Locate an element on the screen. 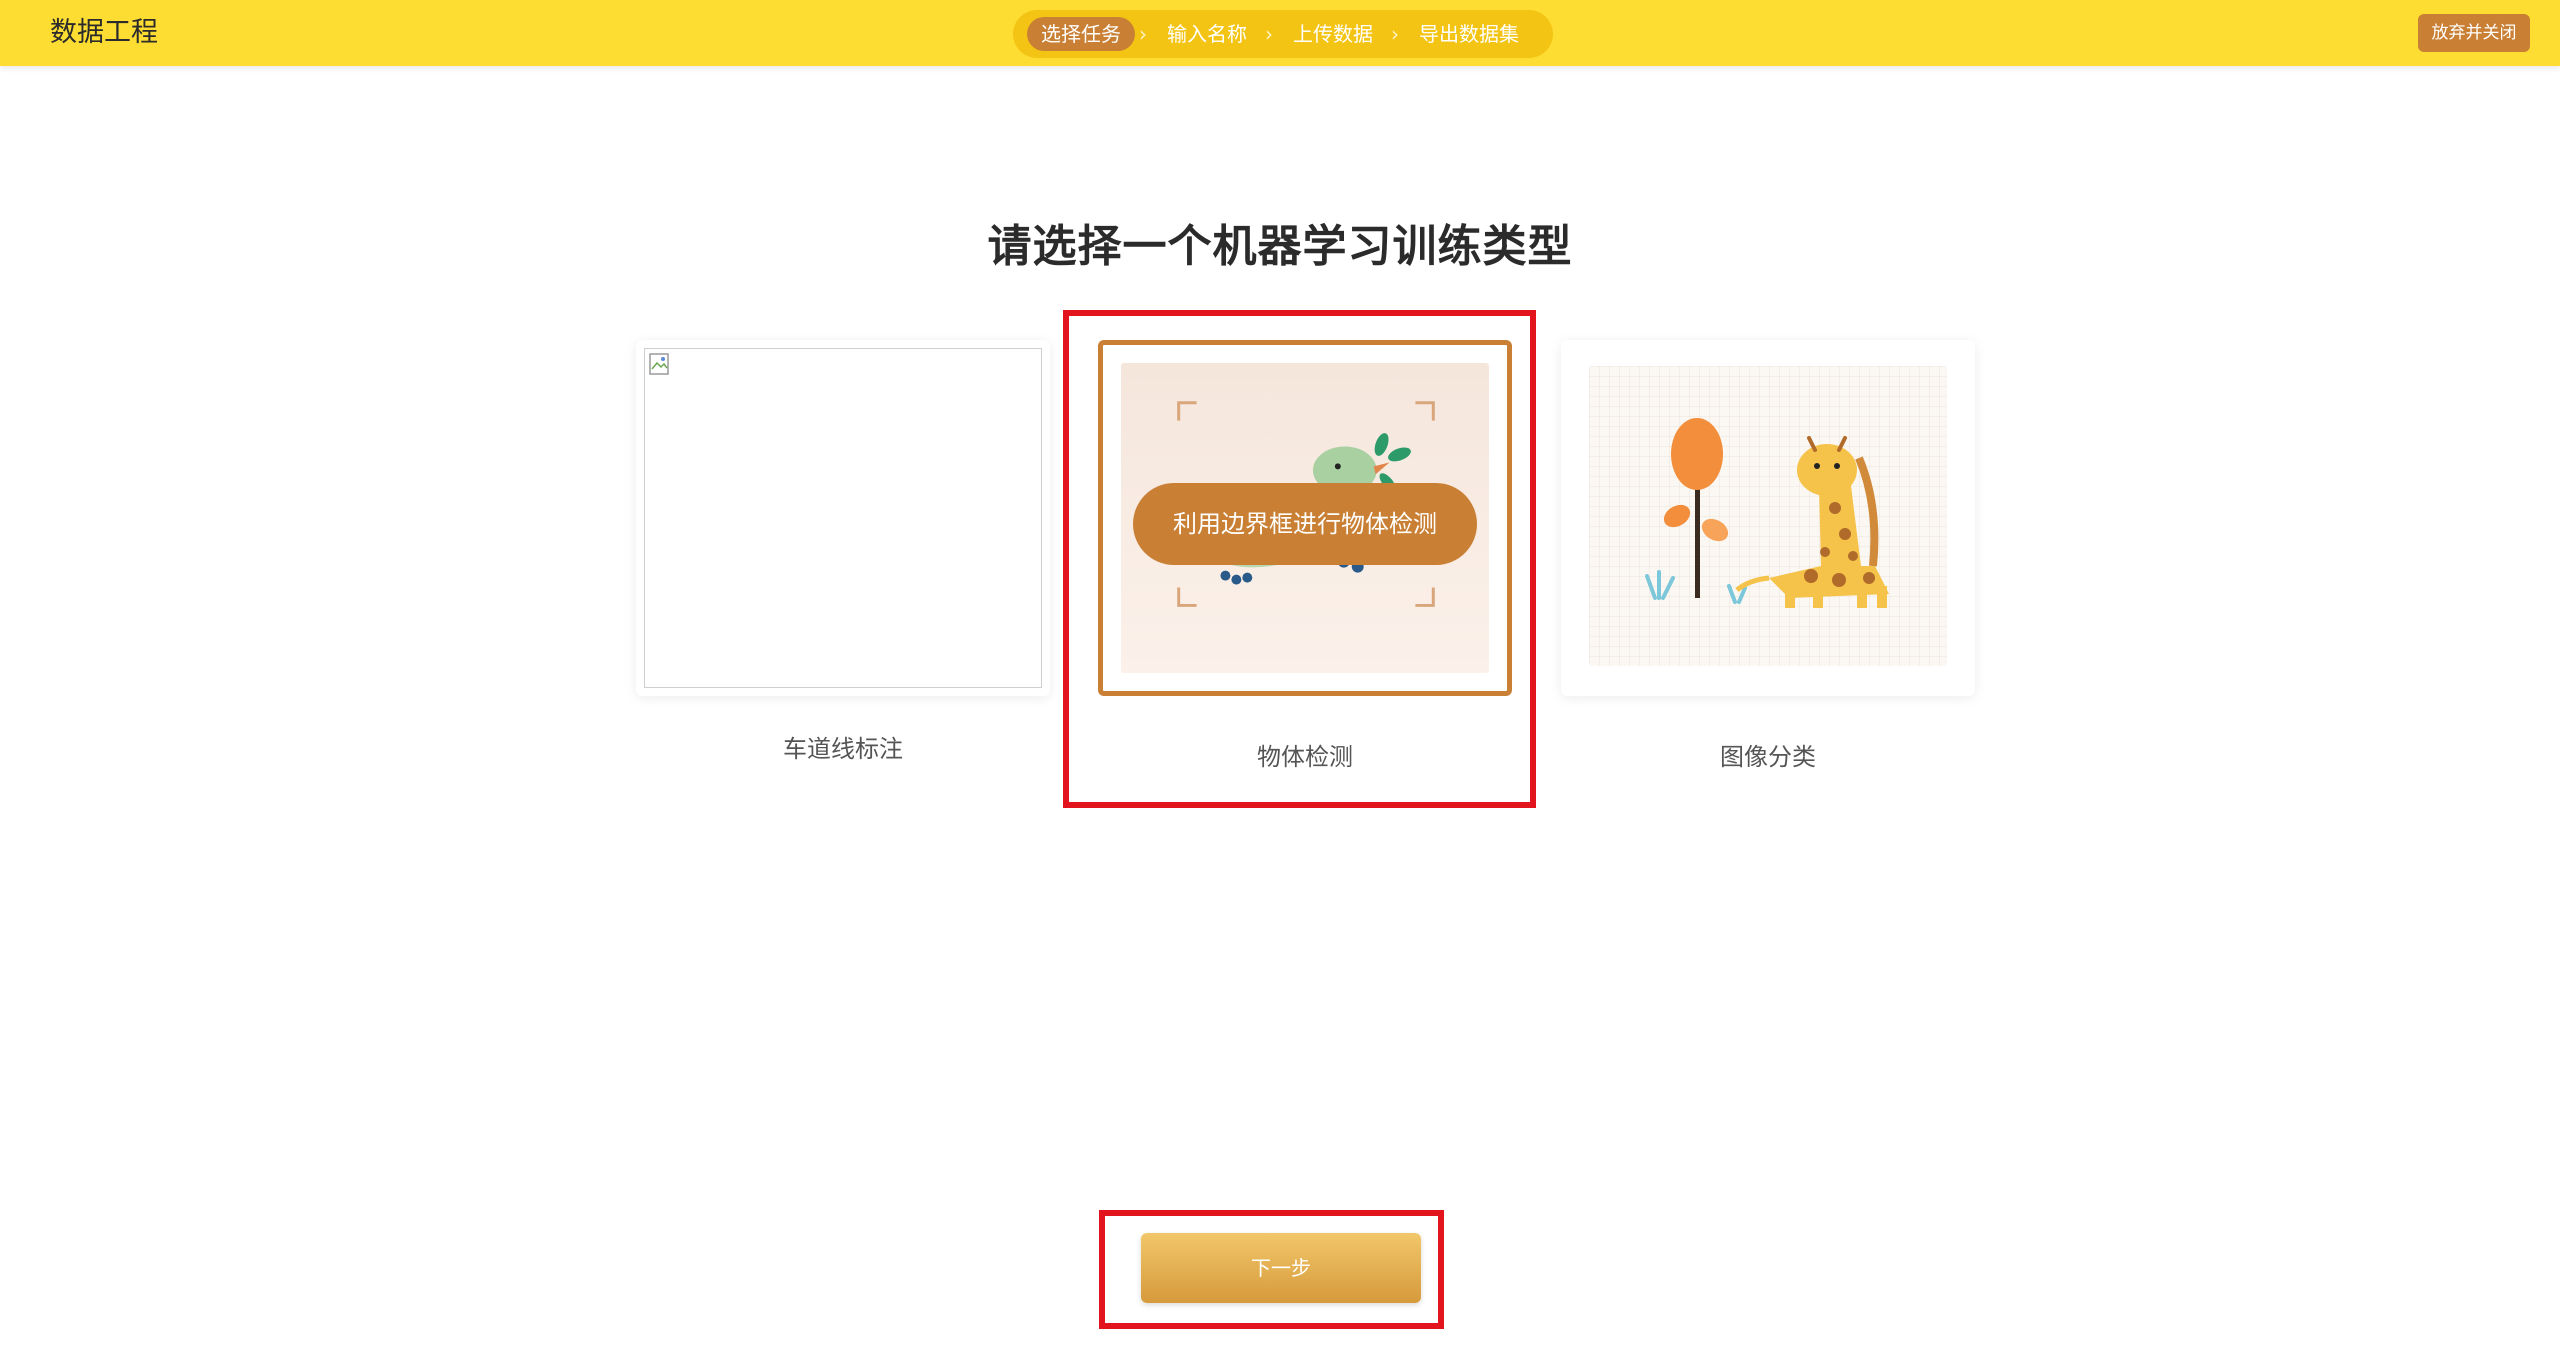 Image resolution: width=2560 pixels, height=1347 pixels. step-upload-data: 上传数据 › is located at coordinates (1342, 34).